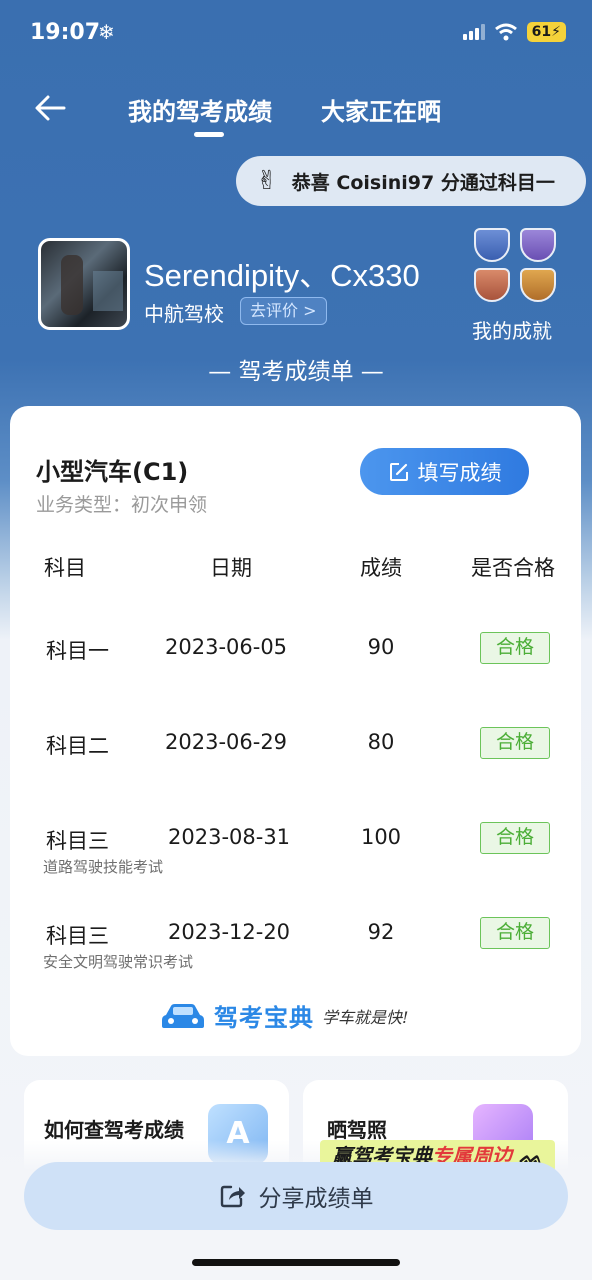 Image resolution: width=592 pixels, height=1280 pixels. I want to click on row-date: 2023-06-05, so click(226, 647).